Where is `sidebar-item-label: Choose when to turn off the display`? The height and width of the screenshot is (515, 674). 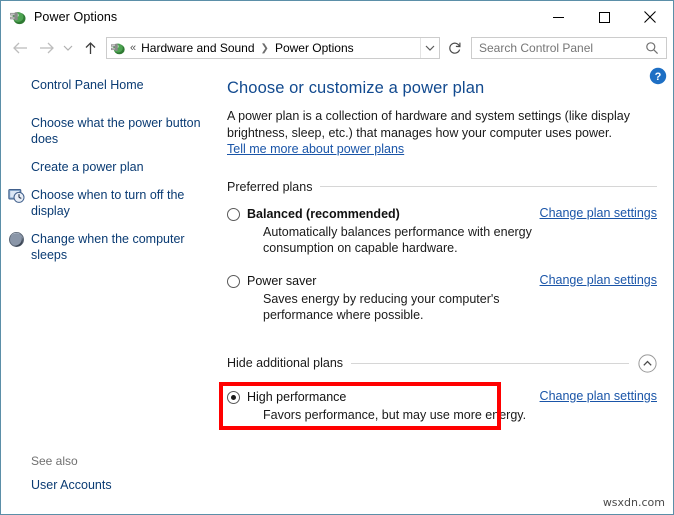 sidebar-item-label: Choose when to turn off the display is located at coordinates (108, 203).